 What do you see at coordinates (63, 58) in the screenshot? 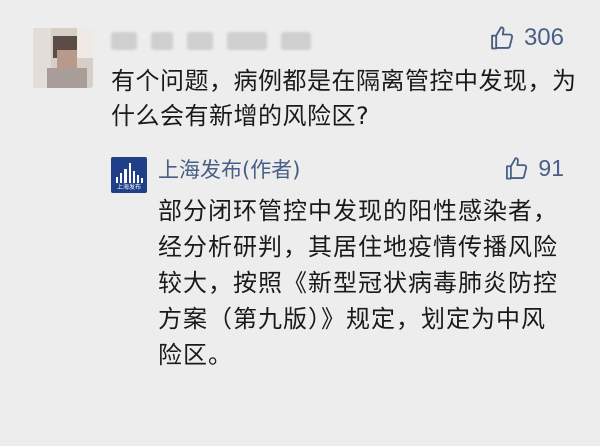
I see `commenter-avatar` at bounding box center [63, 58].